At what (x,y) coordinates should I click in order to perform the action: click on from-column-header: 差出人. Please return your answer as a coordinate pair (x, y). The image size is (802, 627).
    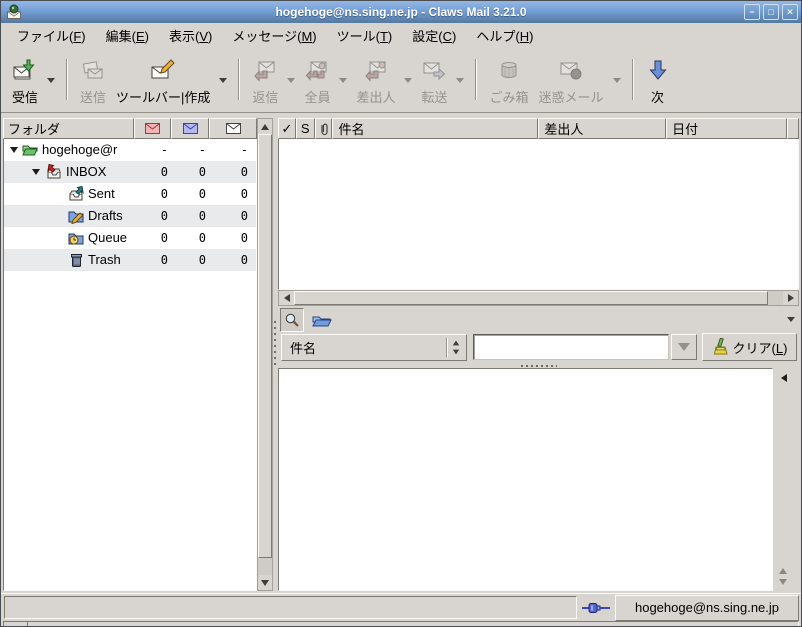
    Looking at the image, I should click on (602, 128).